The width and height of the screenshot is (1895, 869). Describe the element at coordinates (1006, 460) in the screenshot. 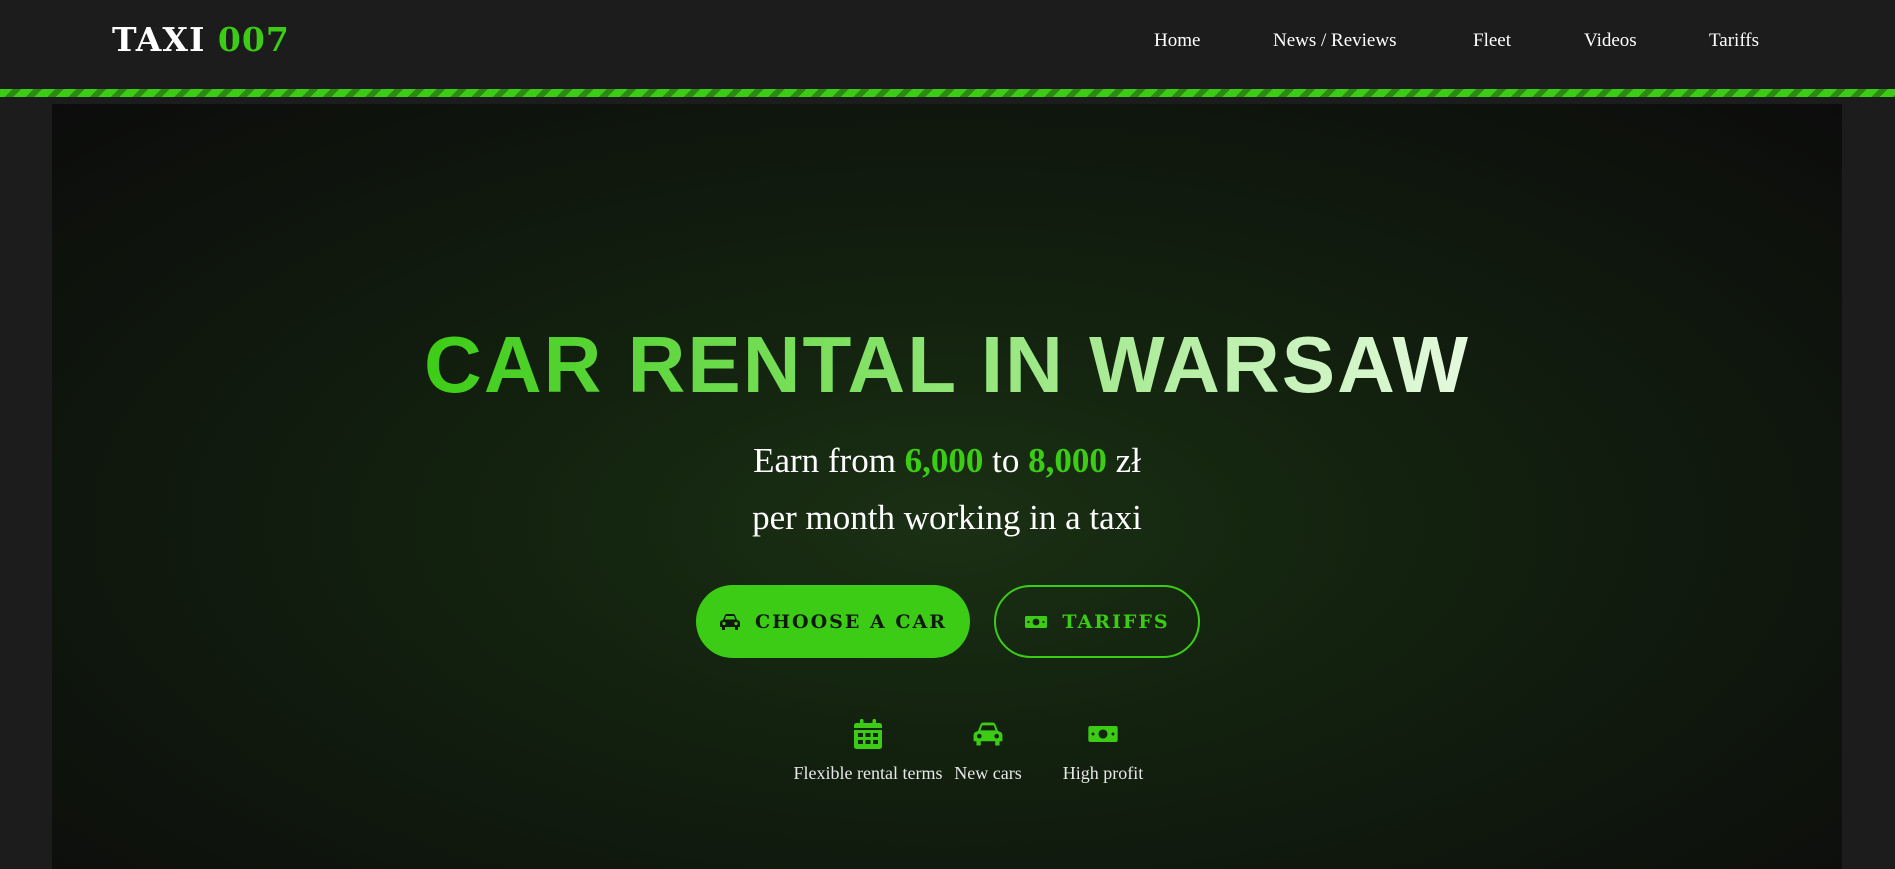

I see `earn-mid: to` at that location.